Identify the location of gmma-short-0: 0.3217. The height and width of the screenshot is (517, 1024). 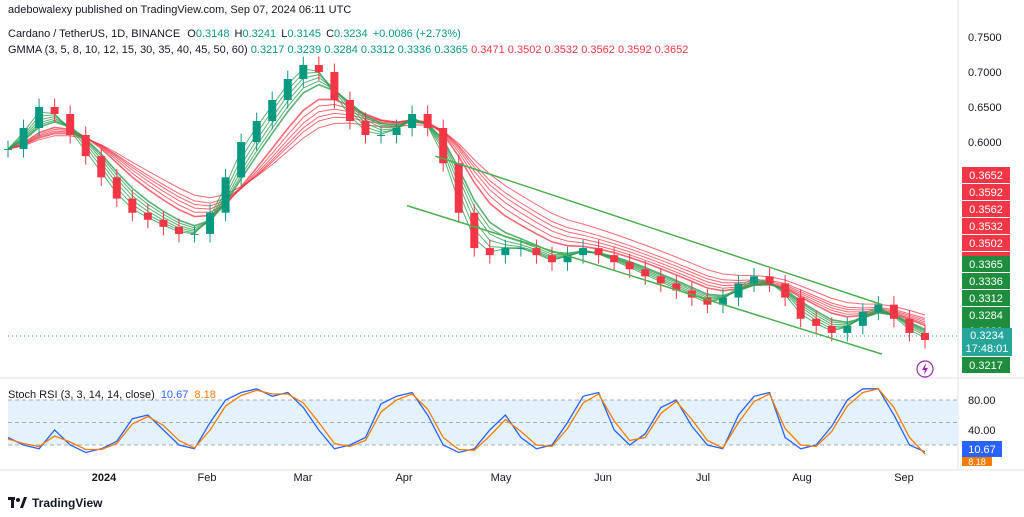
(267, 50).